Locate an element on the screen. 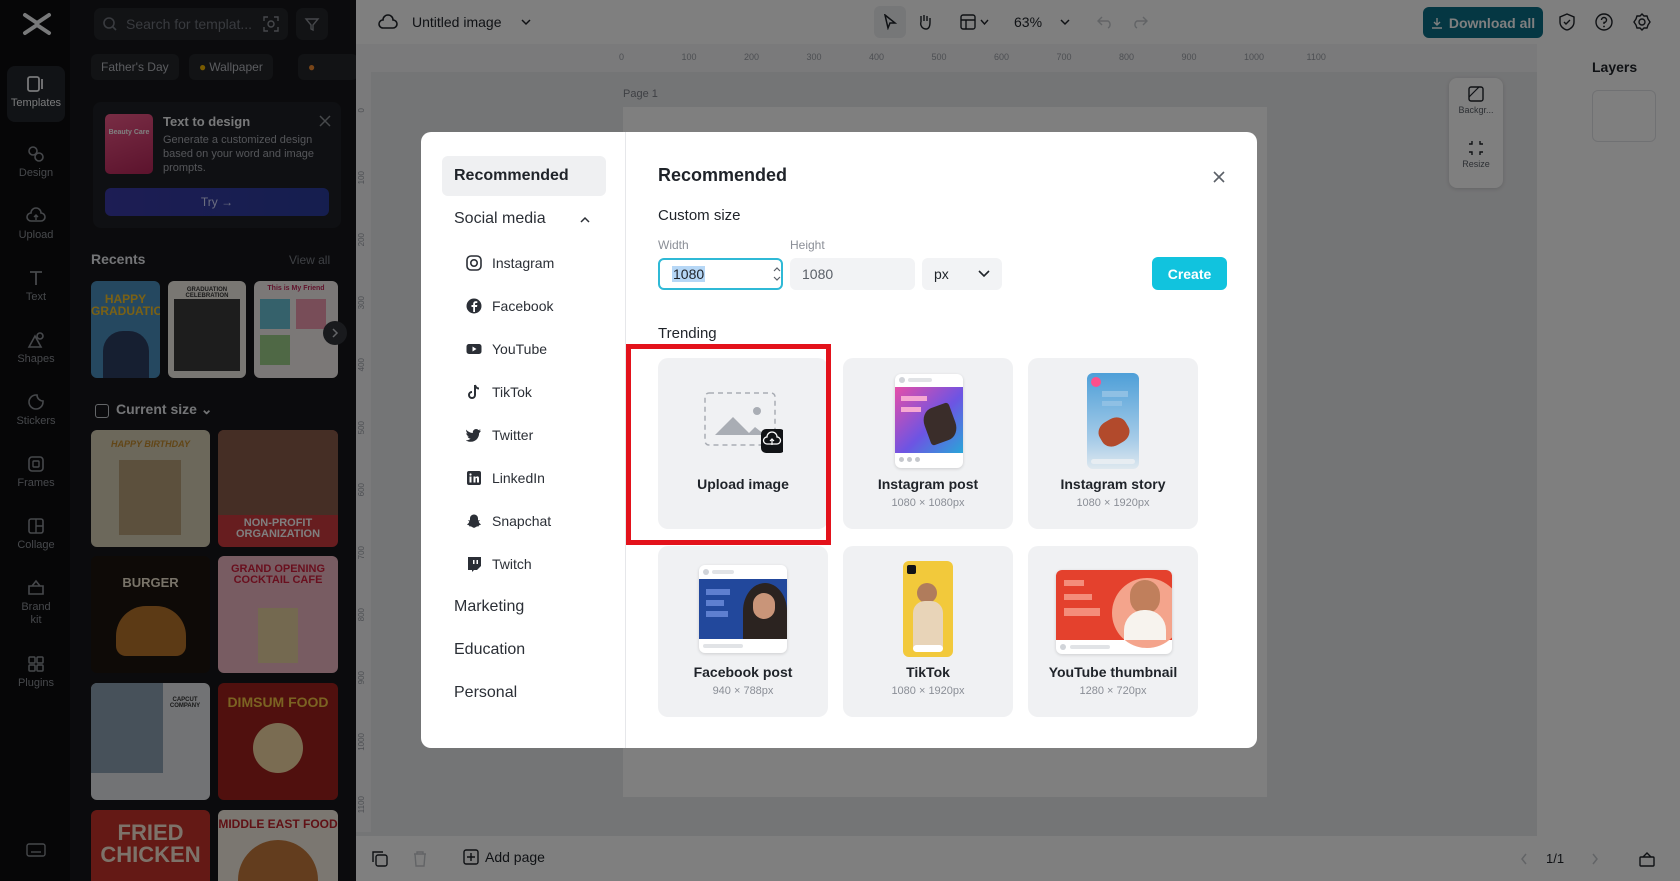 This screenshot has width=1680, height=881. nav-sub-label: Twitch is located at coordinates (512, 564).